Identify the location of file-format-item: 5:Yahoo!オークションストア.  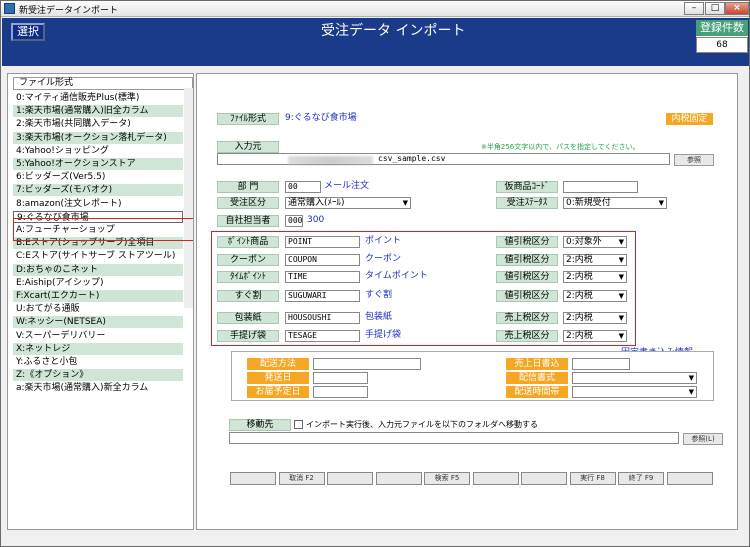
(98, 164).